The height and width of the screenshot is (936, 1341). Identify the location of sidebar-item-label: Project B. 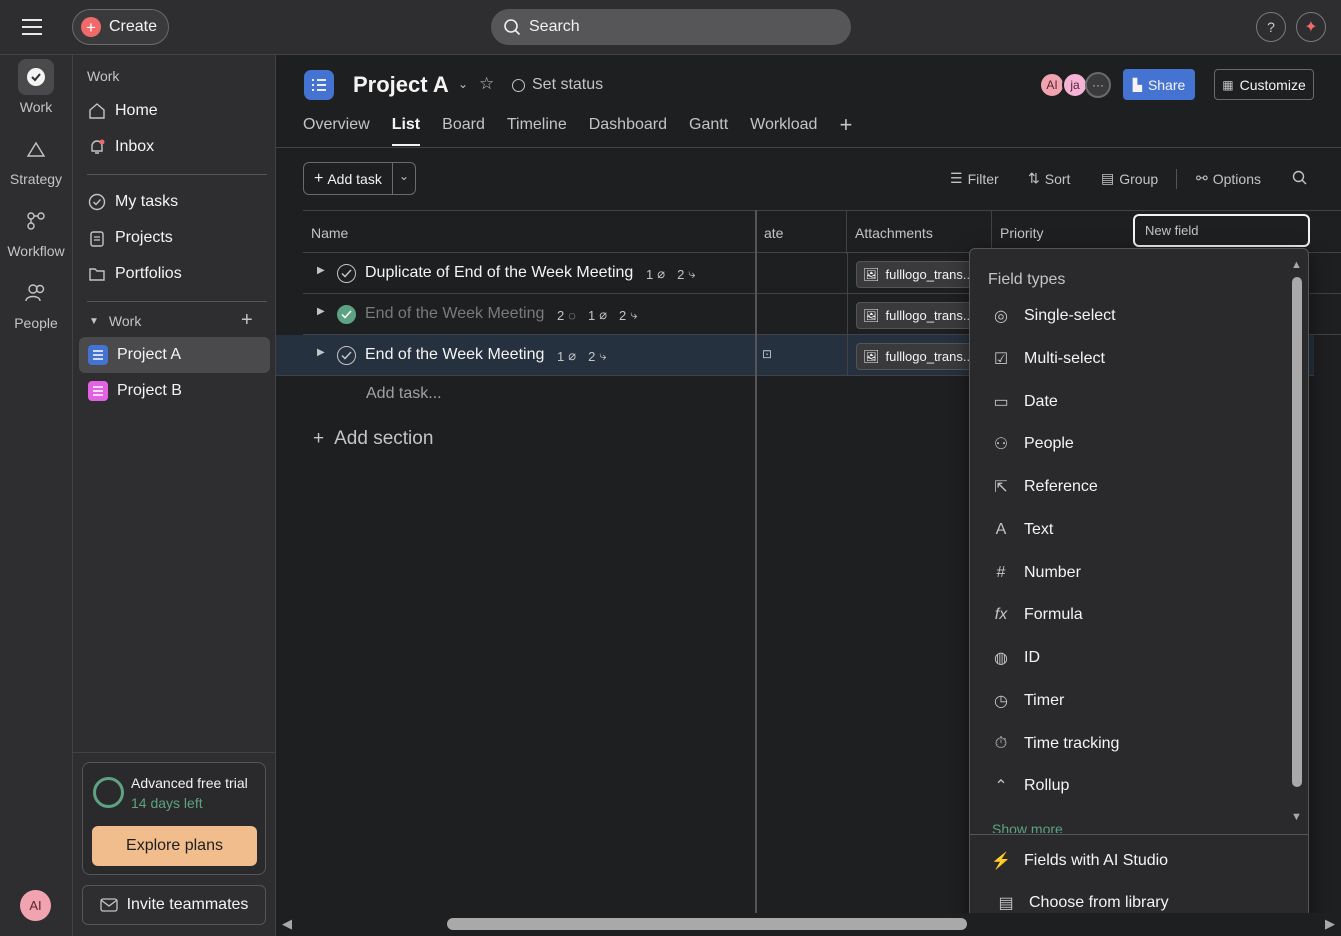
(149, 390).